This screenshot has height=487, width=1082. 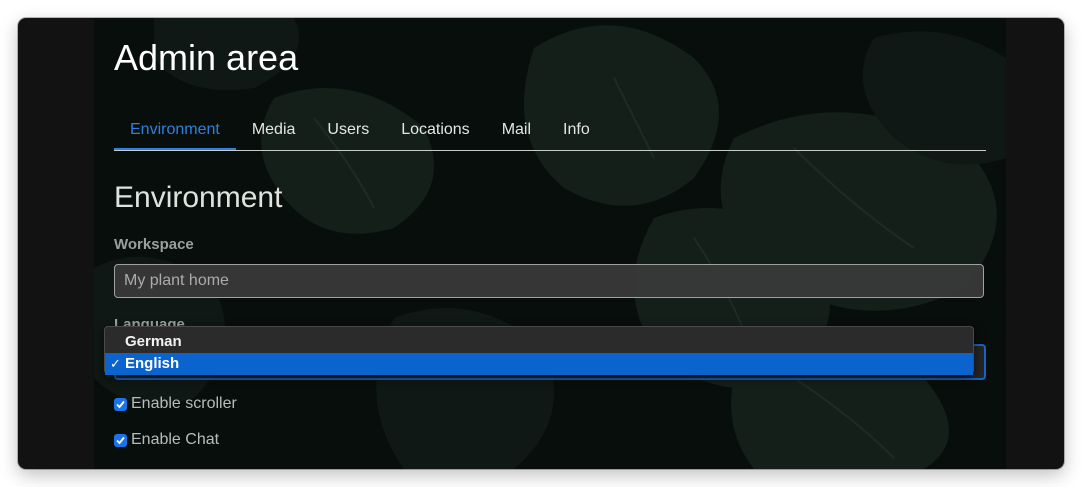 What do you see at coordinates (348, 130) in the screenshot?
I see `tab-users: Users` at bounding box center [348, 130].